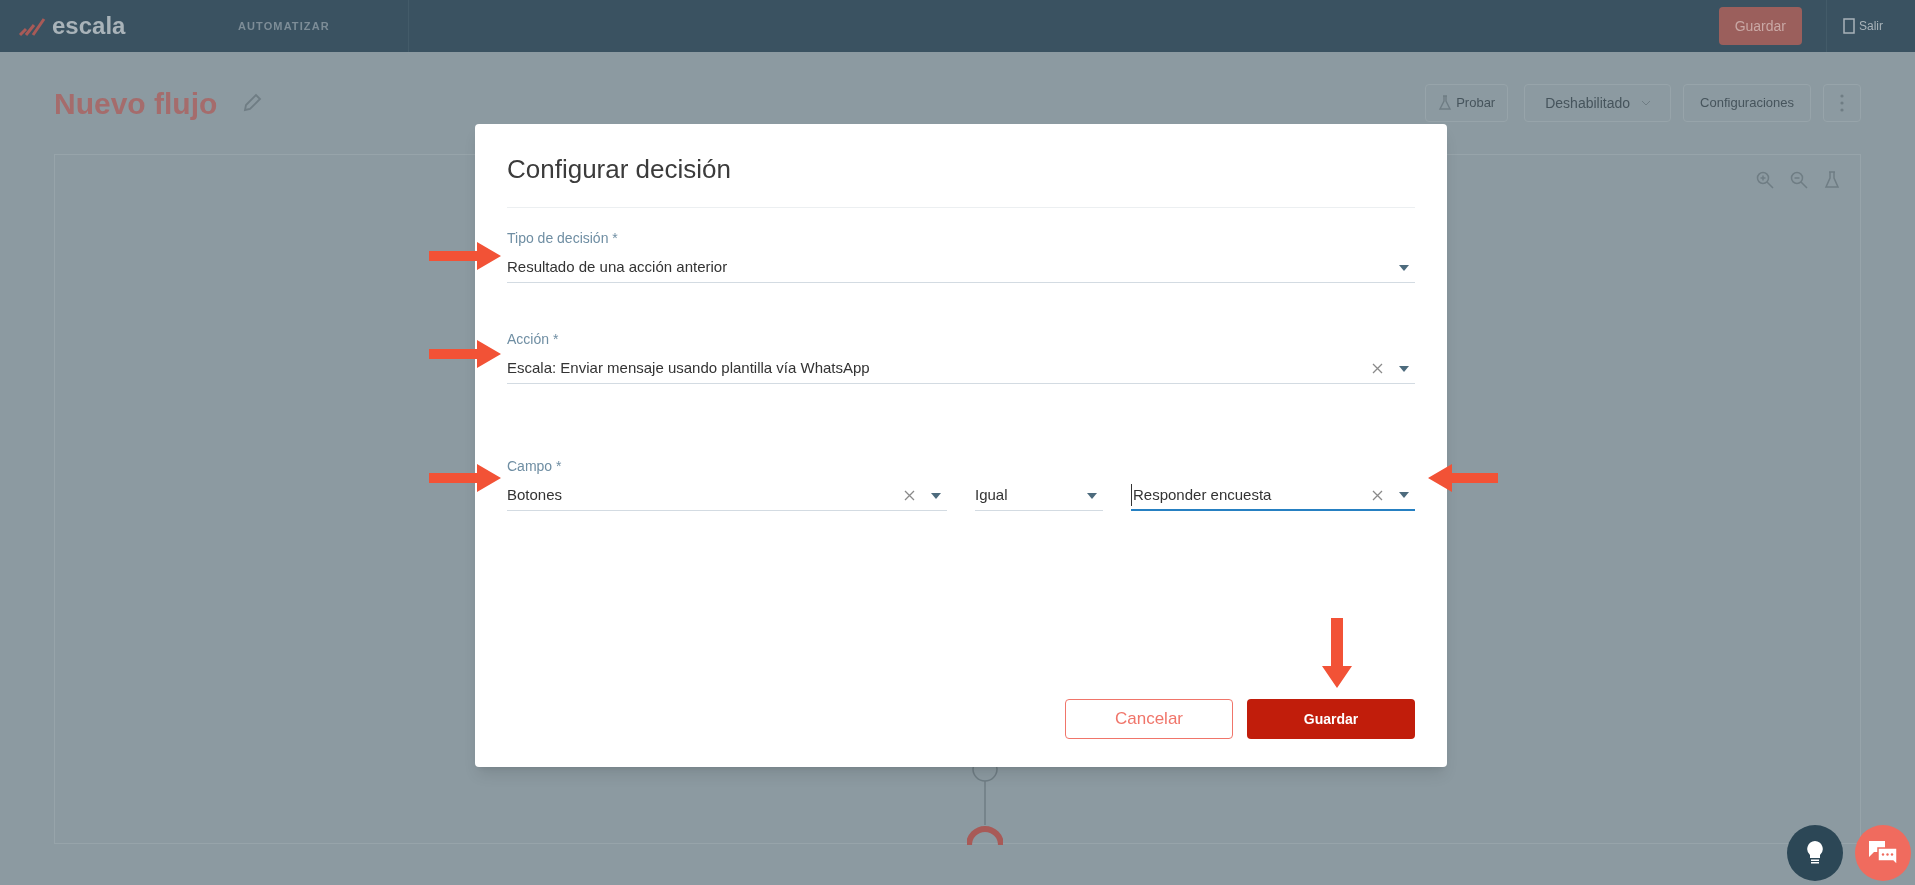 This screenshot has height=885, width=1915. What do you see at coordinates (1149, 719) in the screenshot?
I see `cancel-button: Cancelar` at bounding box center [1149, 719].